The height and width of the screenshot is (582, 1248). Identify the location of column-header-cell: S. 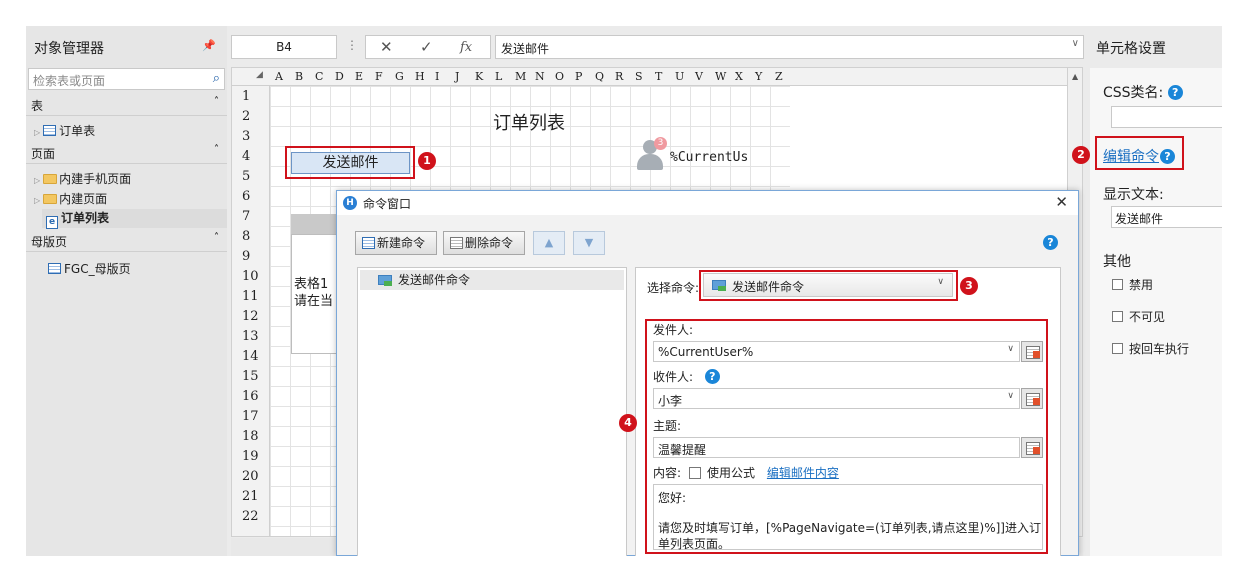
(639, 76).